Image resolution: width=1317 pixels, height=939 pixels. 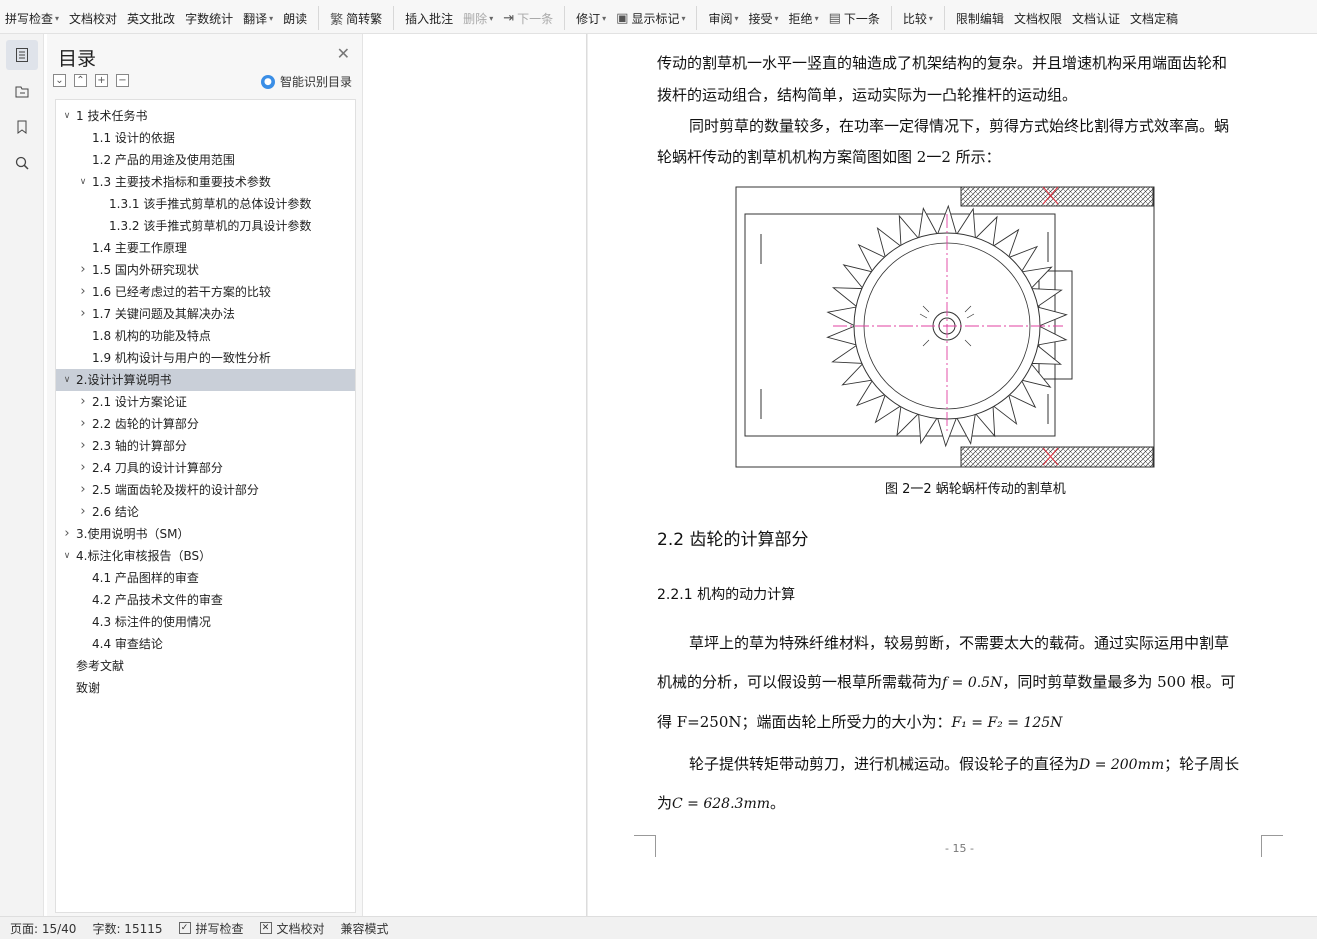 What do you see at coordinates (205, 402) in the screenshot?
I see `toc-item: › 2.1 设计方案论证` at bounding box center [205, 402].